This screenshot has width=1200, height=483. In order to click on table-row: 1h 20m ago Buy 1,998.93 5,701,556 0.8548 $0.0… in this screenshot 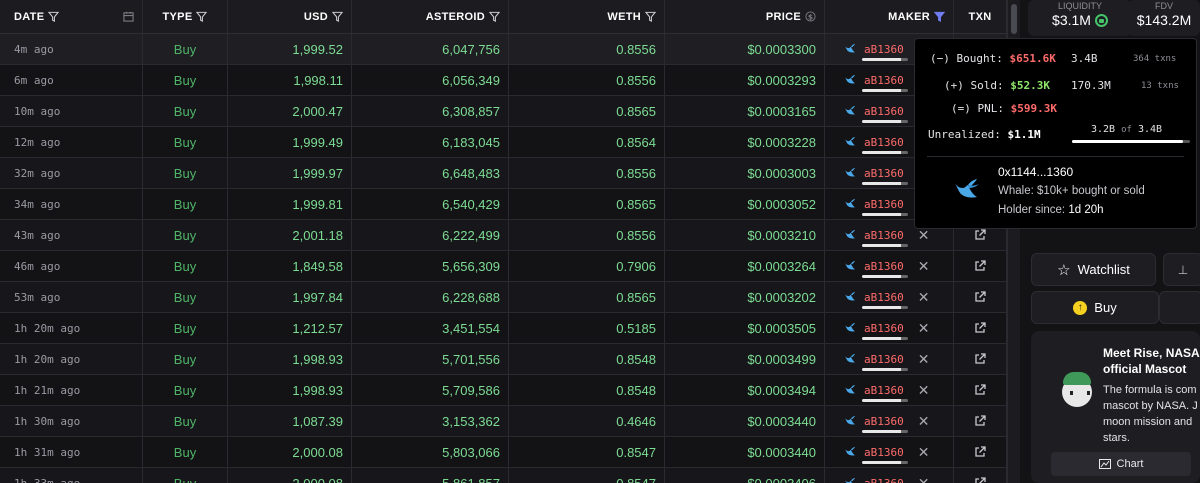, I will do `click(503, 359)`.